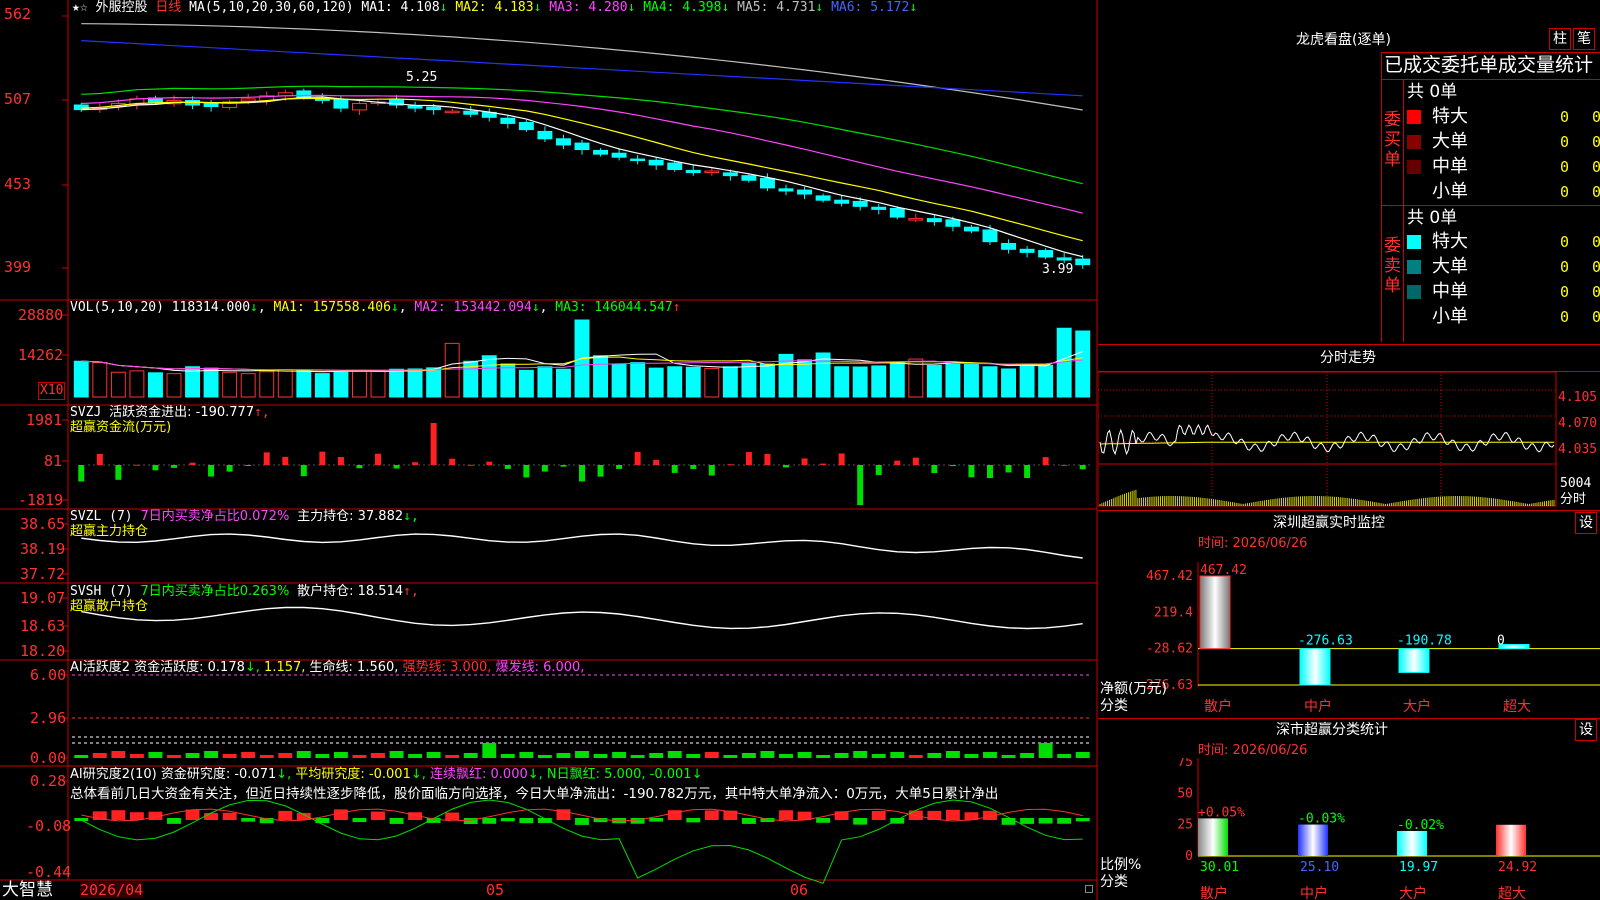 The height and width of the screenshot is (900, 1600). What do you see at coordinates (1349, 441) in the screenshot?
I see `intraday-chart` at bounding box center [1349, 441].